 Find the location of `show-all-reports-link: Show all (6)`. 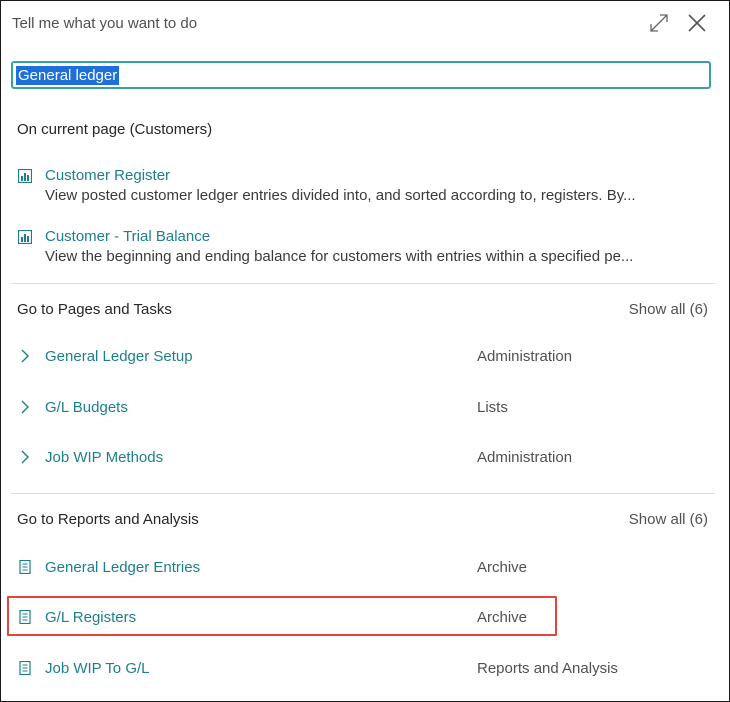

show-all-reports-link: Show all (6) is located at coordinates (668, 519).